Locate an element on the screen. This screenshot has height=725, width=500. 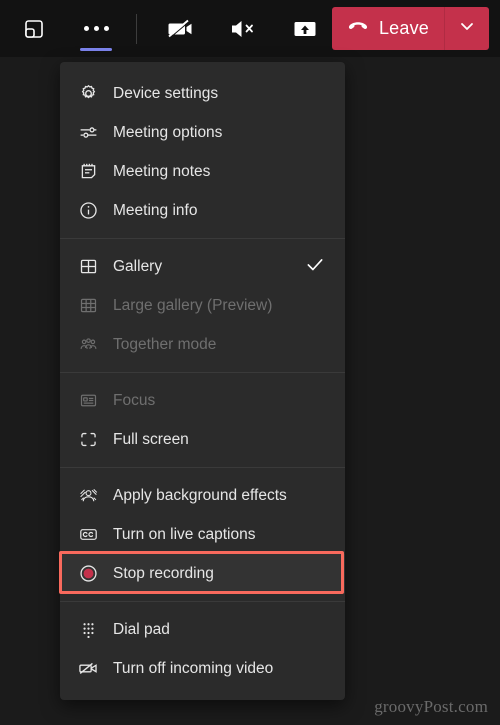
menu-item-large-gallery: Large gallery (Preview) is located at coordinates (202, 305).